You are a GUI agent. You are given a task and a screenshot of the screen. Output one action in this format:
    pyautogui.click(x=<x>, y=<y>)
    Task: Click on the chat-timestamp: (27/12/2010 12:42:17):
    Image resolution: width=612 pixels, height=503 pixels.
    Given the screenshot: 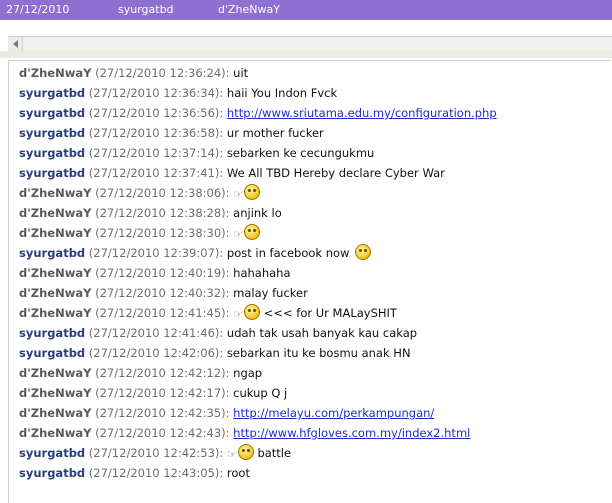 What is the action you would take?
    pyautogui.click(x=162, y=393)
    